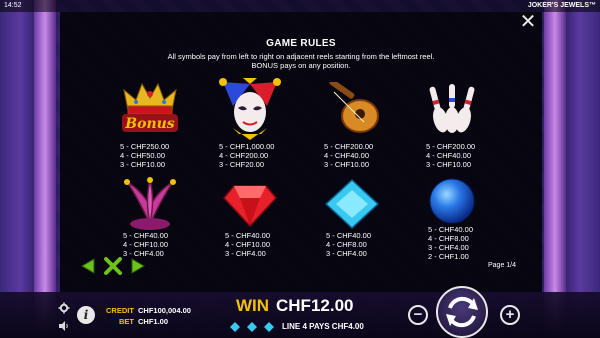 The image size is (600, 338). I want to click on bonus-rule: BONUS pays on any position., so click(301, 65).